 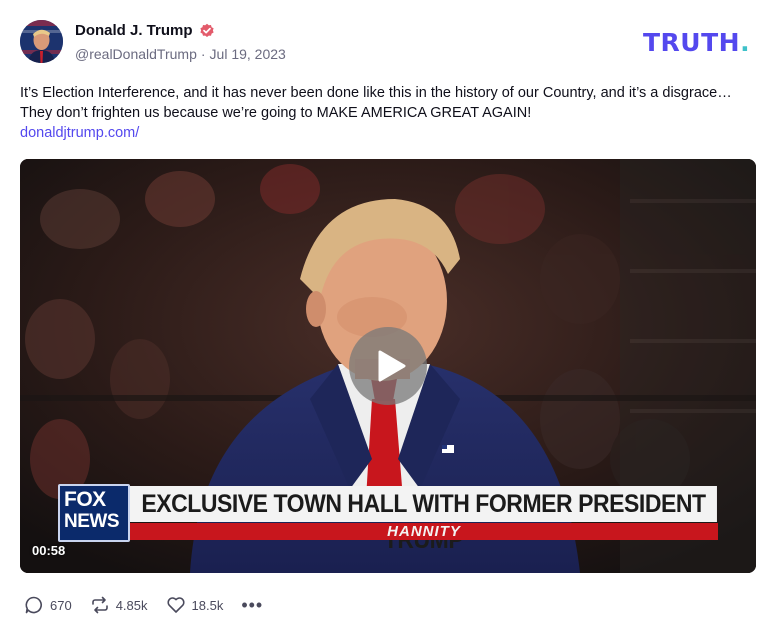 What do you see at coordinates (99, 605) in the screenshot?
I see `retruth-icon` at bounding box center [99, 605].